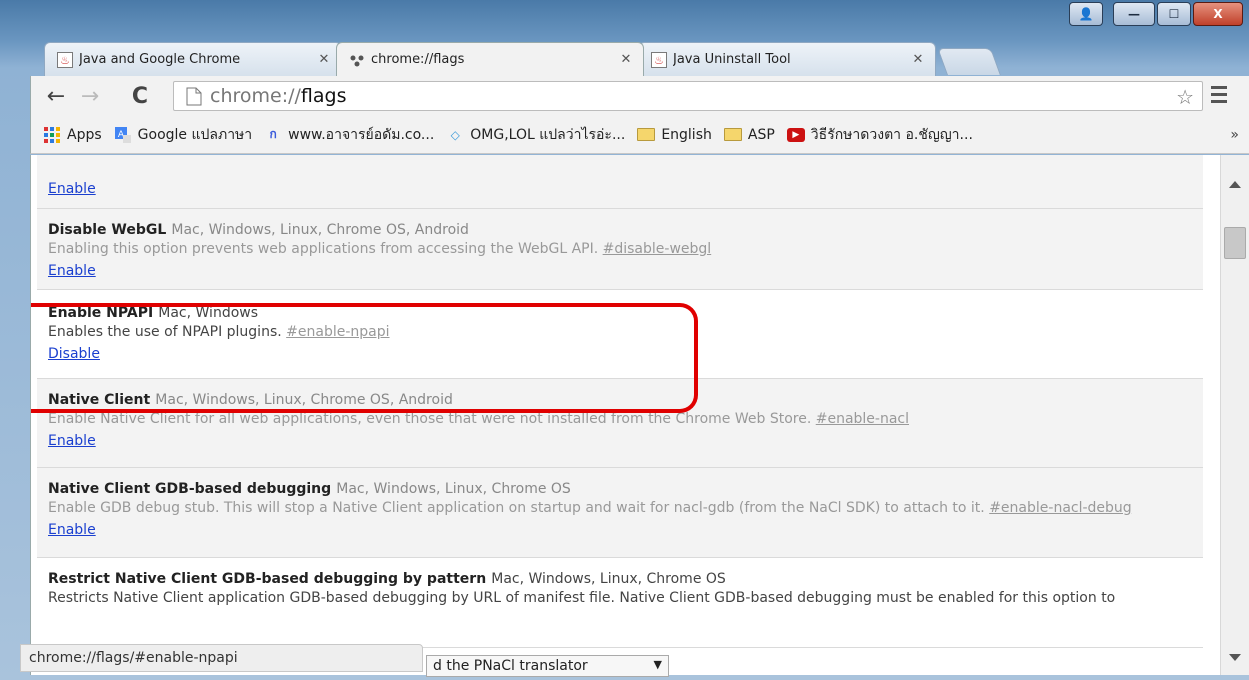 The width and height of the screenshot is (1249, 680). Describe the element at coordinates (1235, 184) in the screenshot. I see `scroll-up-arrow-icon` at that location.